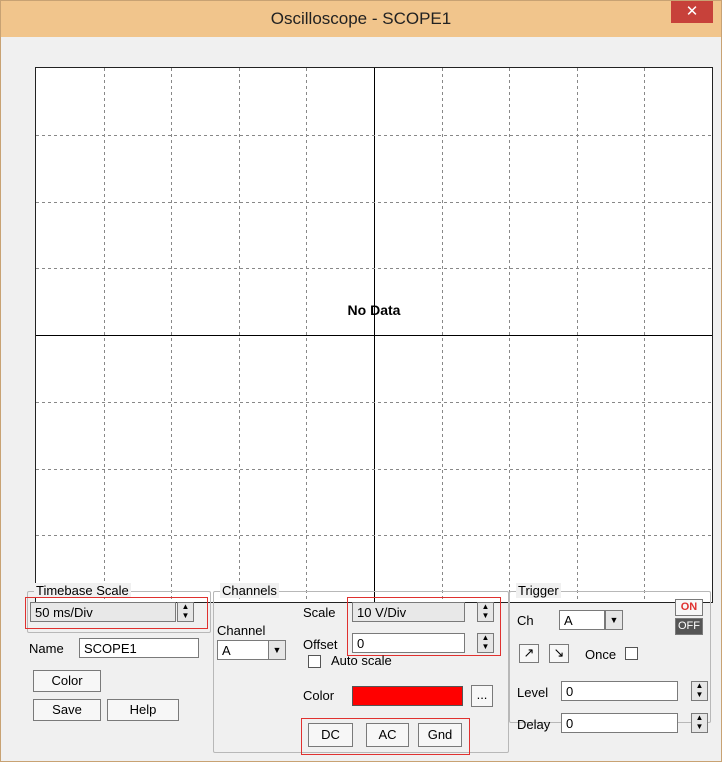 The image size is (722, 762). Describe the element at coordinates (387, 735) in the screenshot. I see `ac-button: AC` at that location.